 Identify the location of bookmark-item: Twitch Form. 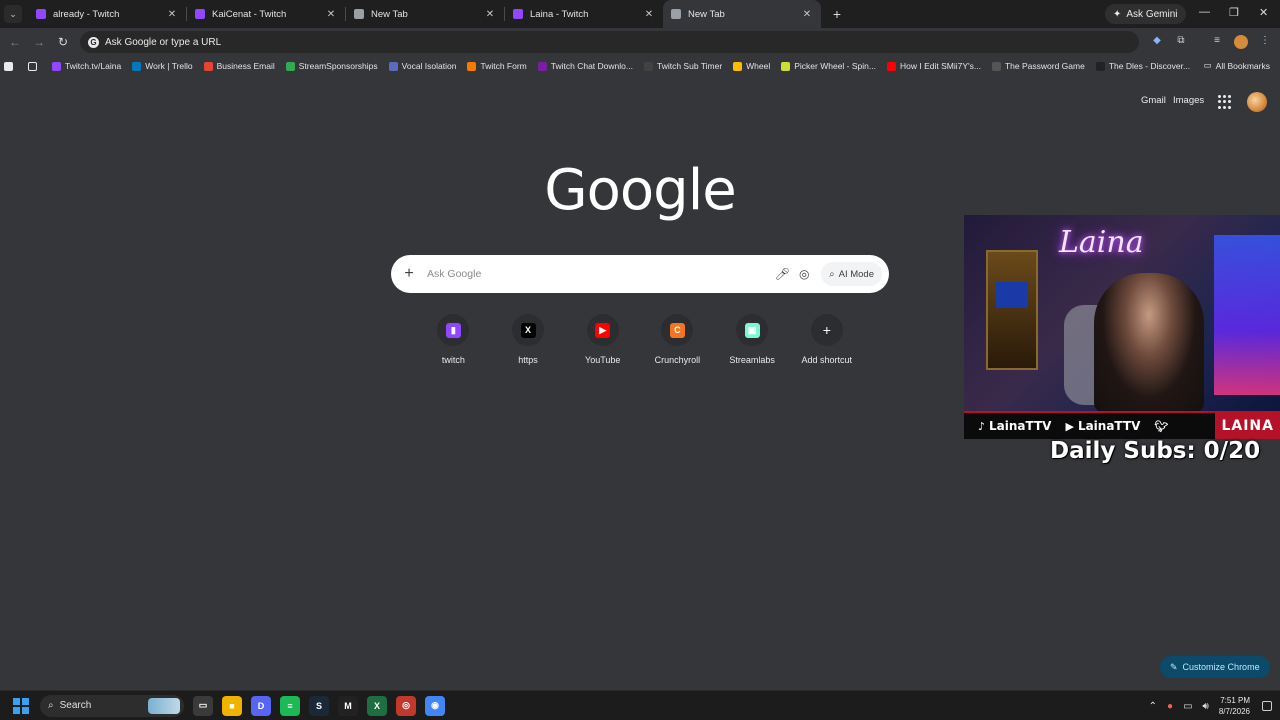
(497, 66).